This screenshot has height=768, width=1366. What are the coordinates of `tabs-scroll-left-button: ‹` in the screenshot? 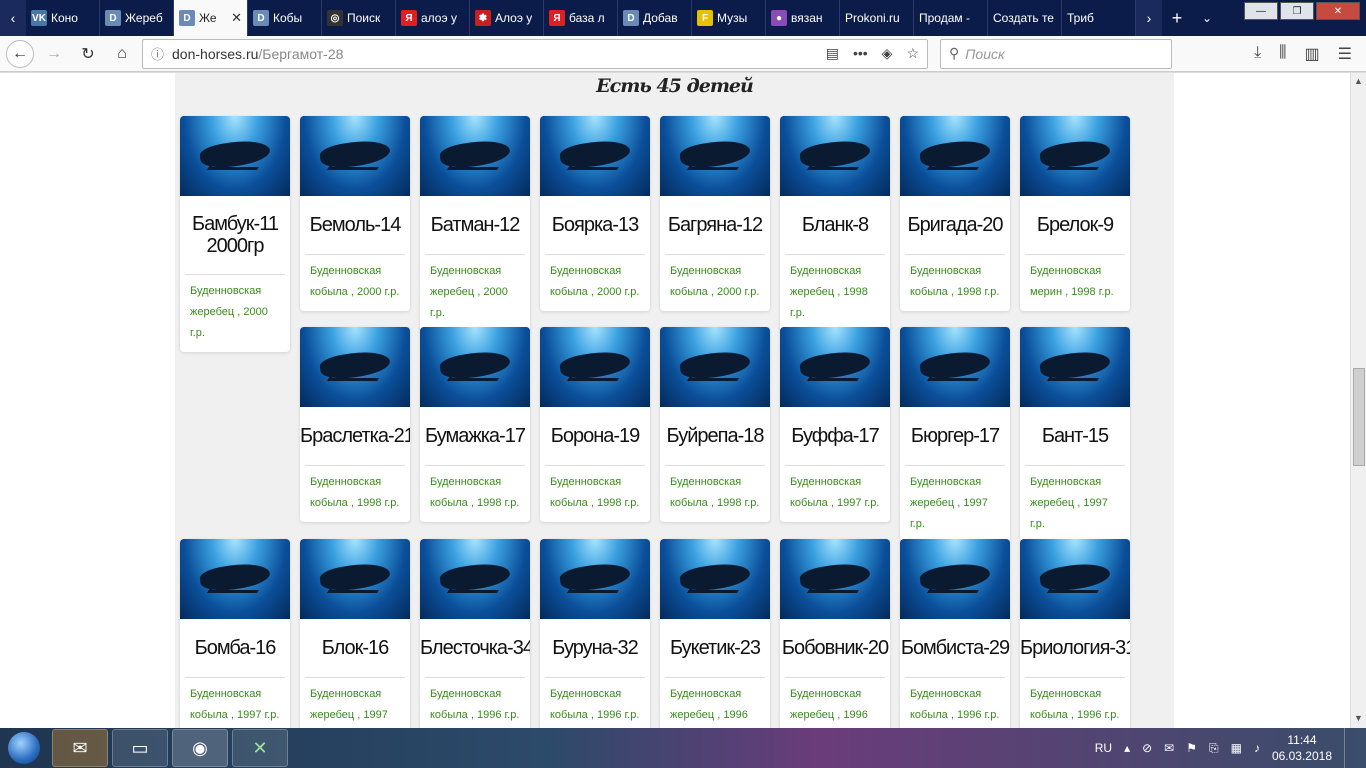 It's located at (13, 18).